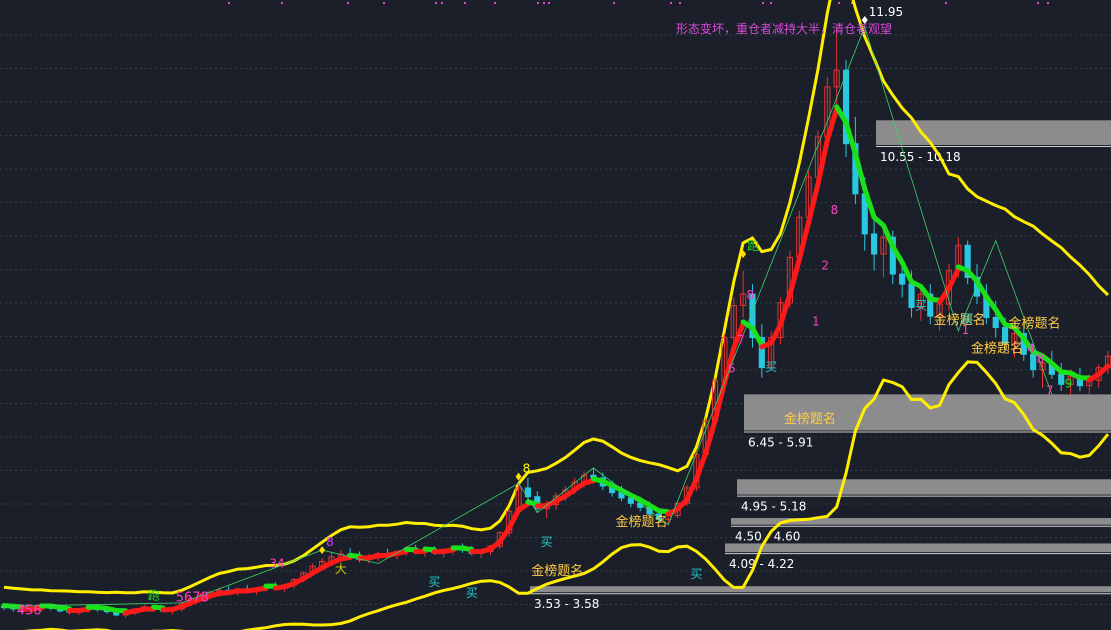 The width and height of the screenshot is (1111, 630). What do you see at coordinates (1069, 384) in the screenshot?
I see `signal-label: 9` at bounding box center [1069, 384].